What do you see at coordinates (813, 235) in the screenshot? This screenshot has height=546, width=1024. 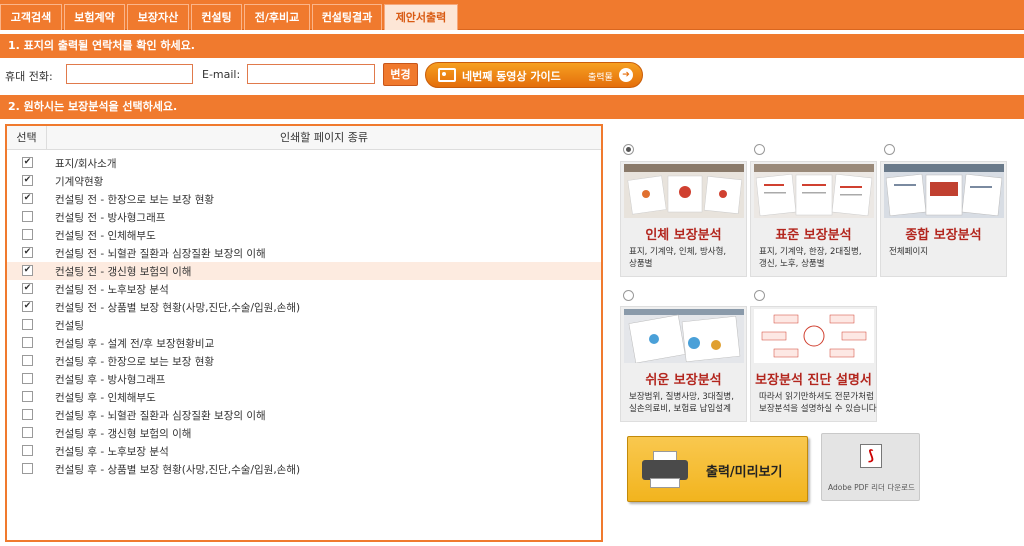 I see `card-standard-analysis-title: 표준 보장분석` at bounding box center [813, 235].